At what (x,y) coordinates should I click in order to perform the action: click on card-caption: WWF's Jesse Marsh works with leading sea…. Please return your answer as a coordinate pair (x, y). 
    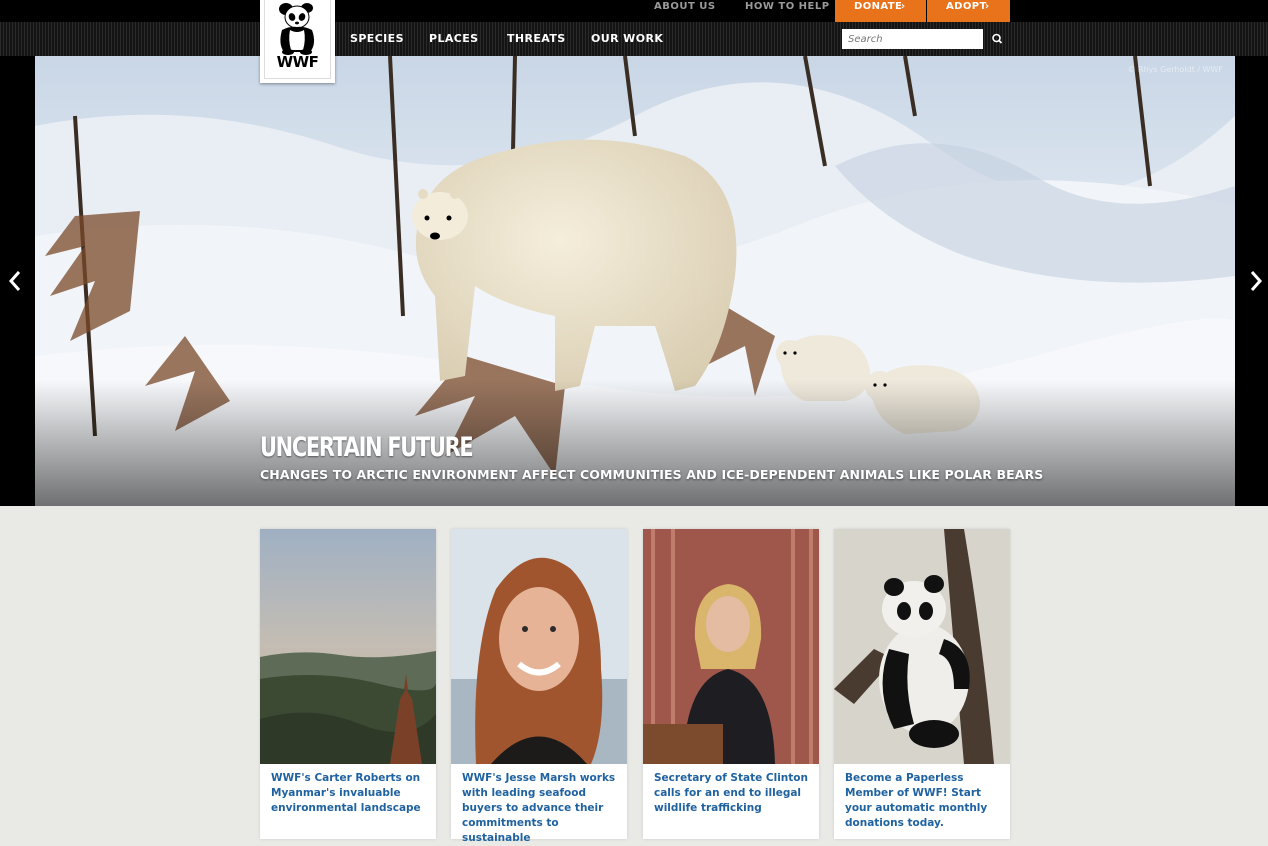
    Looking at the image, I should click on (542, 808).